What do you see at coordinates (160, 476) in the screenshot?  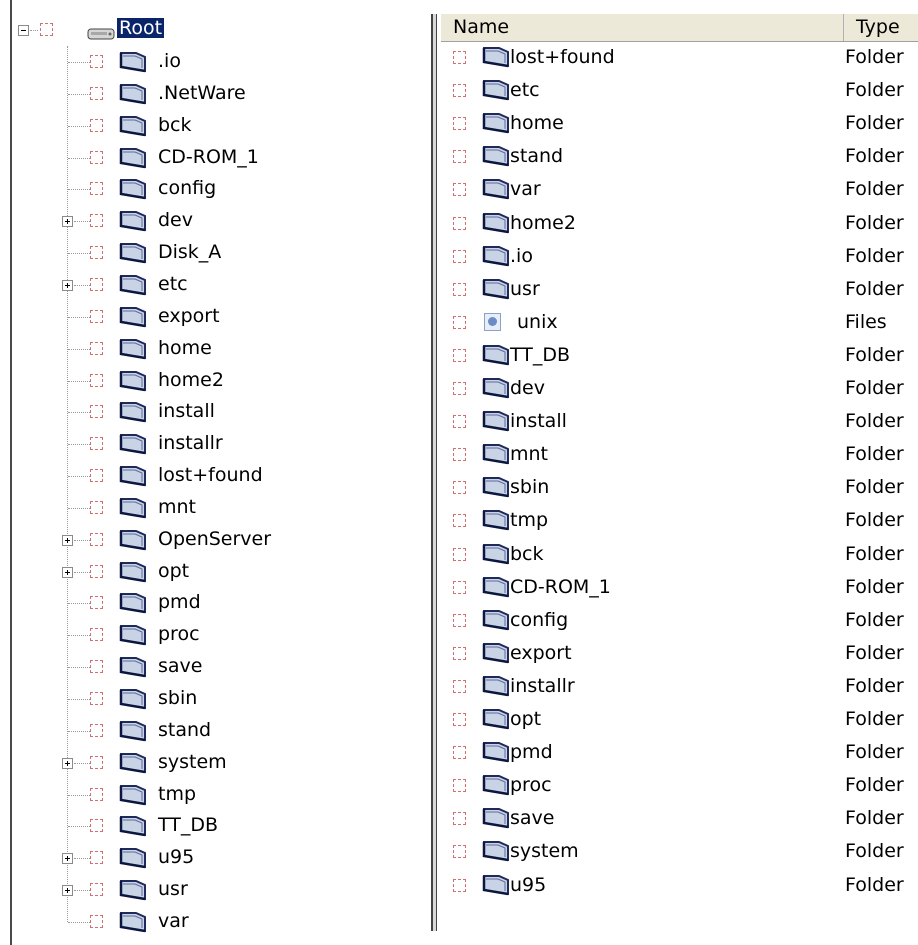 I see `tree-item: lost+found` at bounding box center [160, 476].